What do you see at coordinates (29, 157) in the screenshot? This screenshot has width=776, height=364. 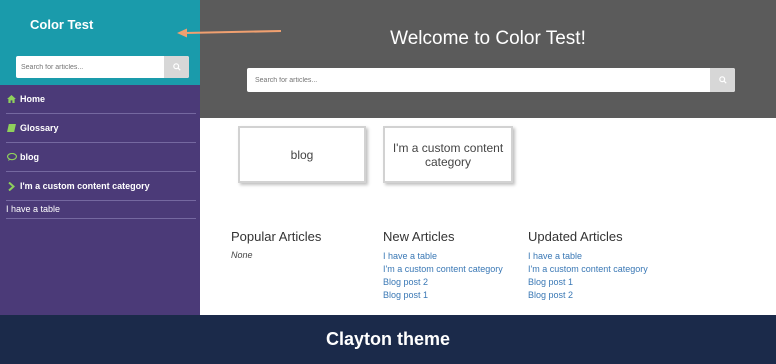 I see `sidebar-item-label: blog` at bounding box center [29, 157].